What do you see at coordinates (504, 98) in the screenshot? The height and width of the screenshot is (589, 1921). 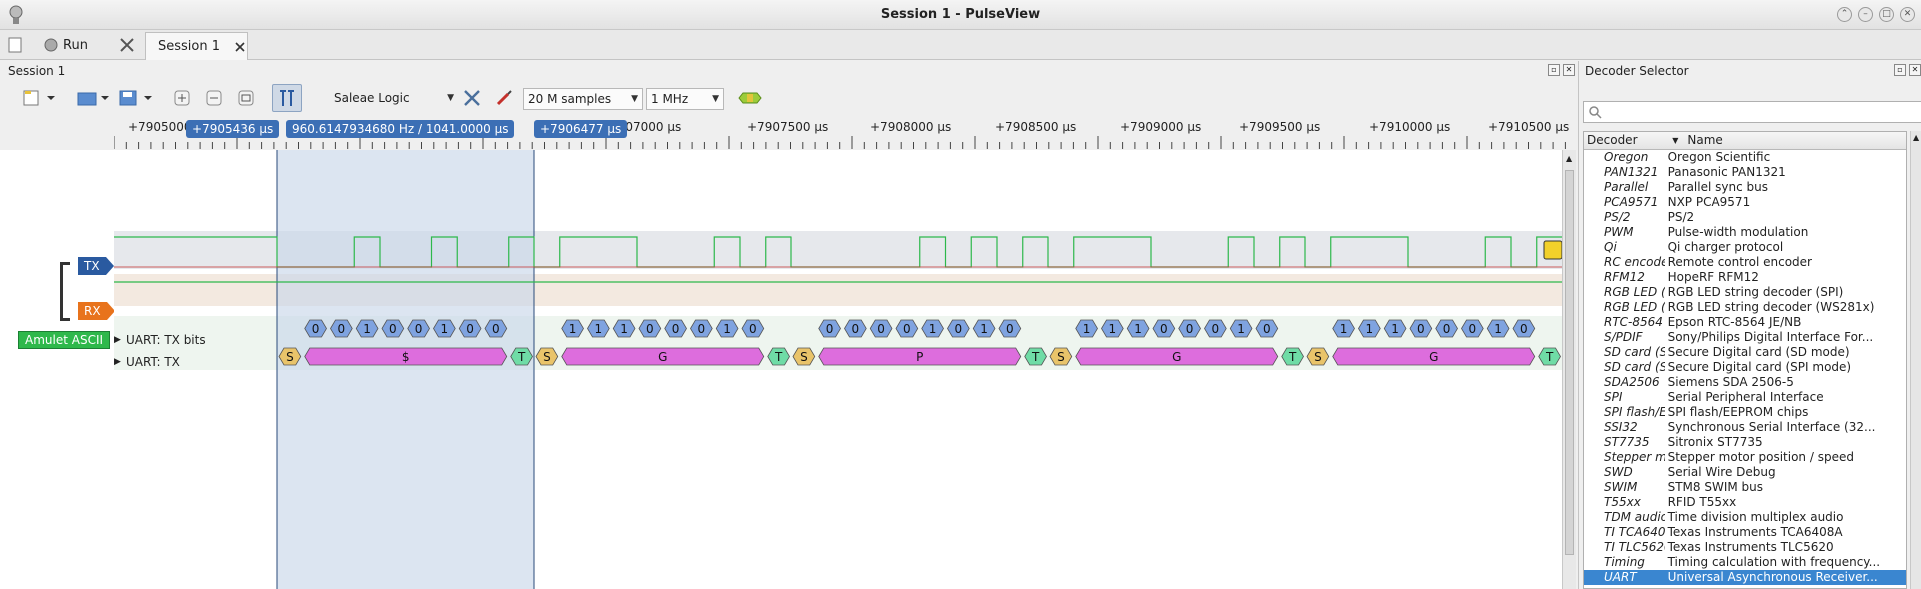 I see `probe-config-button` at bounding box center [504, 98].